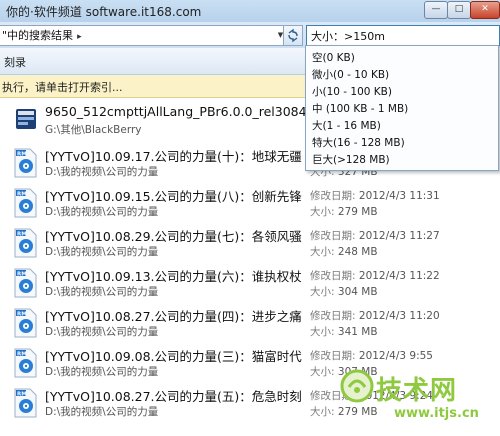  Describe the element at coordinates (333, 57) in the screenshot. I see `size-option-empty: 空(0 KB)` at that location.